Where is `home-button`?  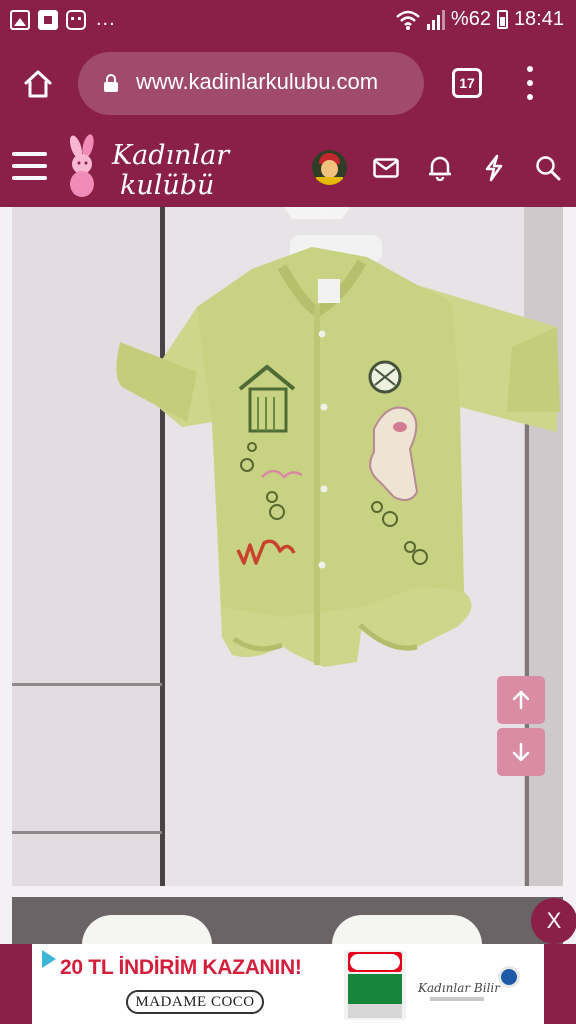
home-button is located at coordinates (38, 84).